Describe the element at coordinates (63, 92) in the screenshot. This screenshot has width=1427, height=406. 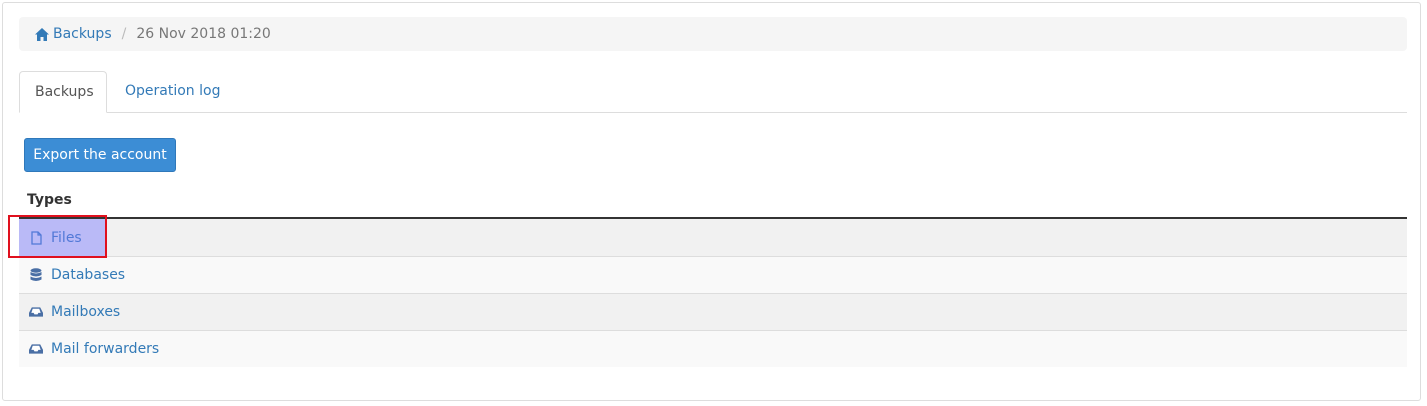
I see `tab-backups: Backups` at that location.